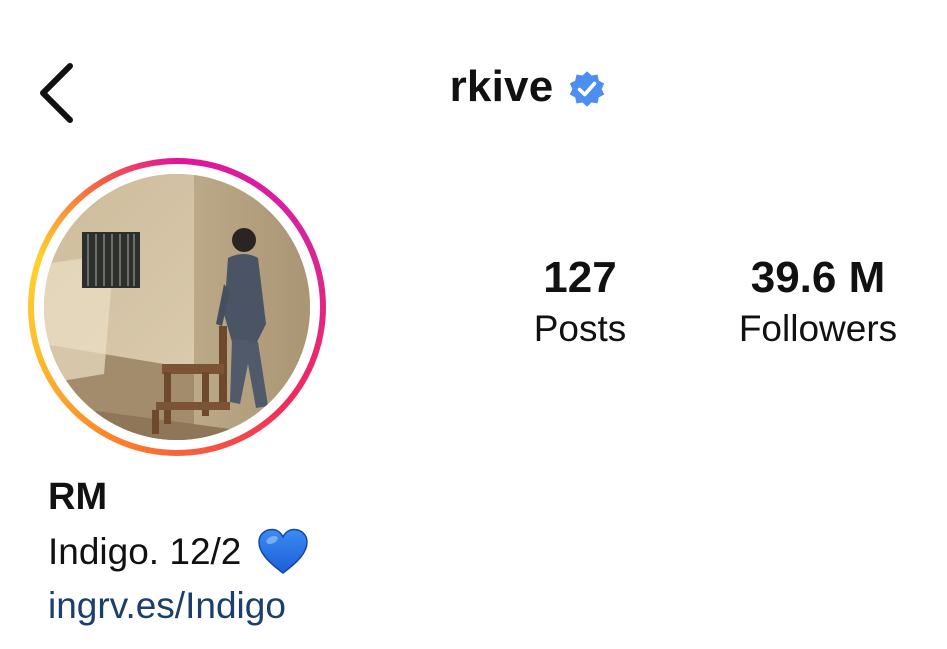 The width and height of the screenshot is (947, 649). Describe the element at coordinates (145, 551) in the screenshot. I see `profile-bio-text: Indigo. 12/2` at that location.